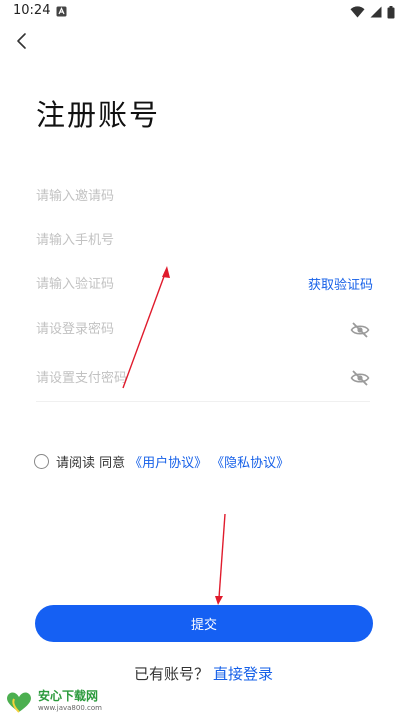 This screenshot has width=407, height=723. Describe the element at coordinates (203, 401) in the screenshot. I see `field-divider` at that location.